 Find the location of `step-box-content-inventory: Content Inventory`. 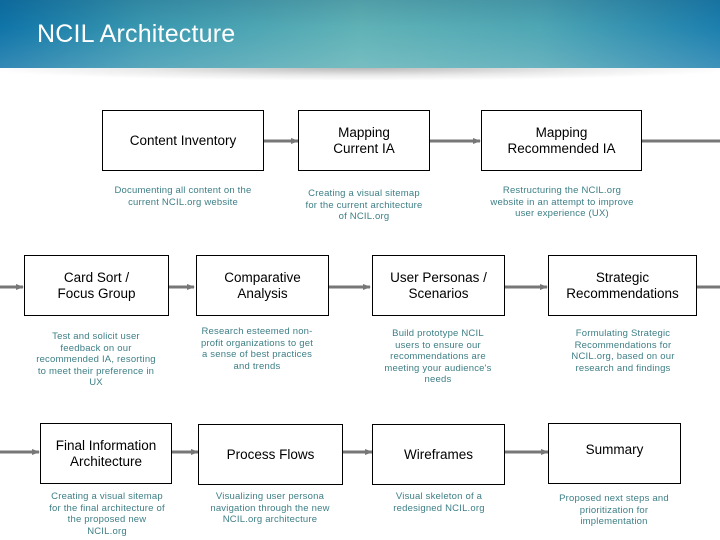

step-box-content-inventory: Content Inventory is located at coordinates (183, 140).